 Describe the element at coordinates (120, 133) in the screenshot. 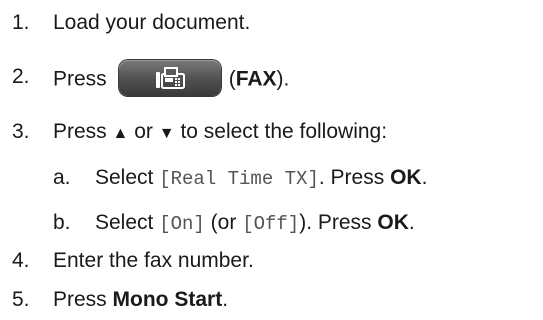

I see `up-arrow-icon: ▲` at that location.